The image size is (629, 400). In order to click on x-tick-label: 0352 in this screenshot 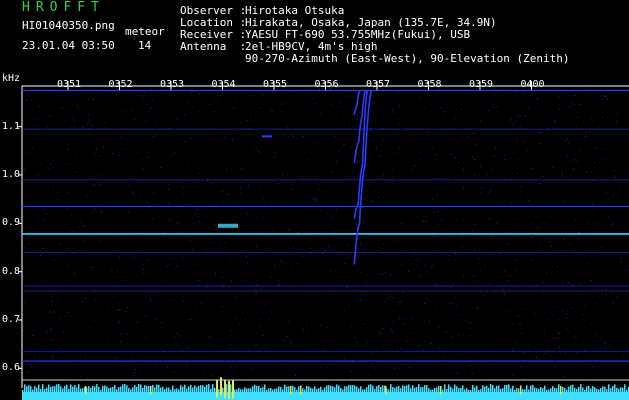, I will do `click(120, 84)`.